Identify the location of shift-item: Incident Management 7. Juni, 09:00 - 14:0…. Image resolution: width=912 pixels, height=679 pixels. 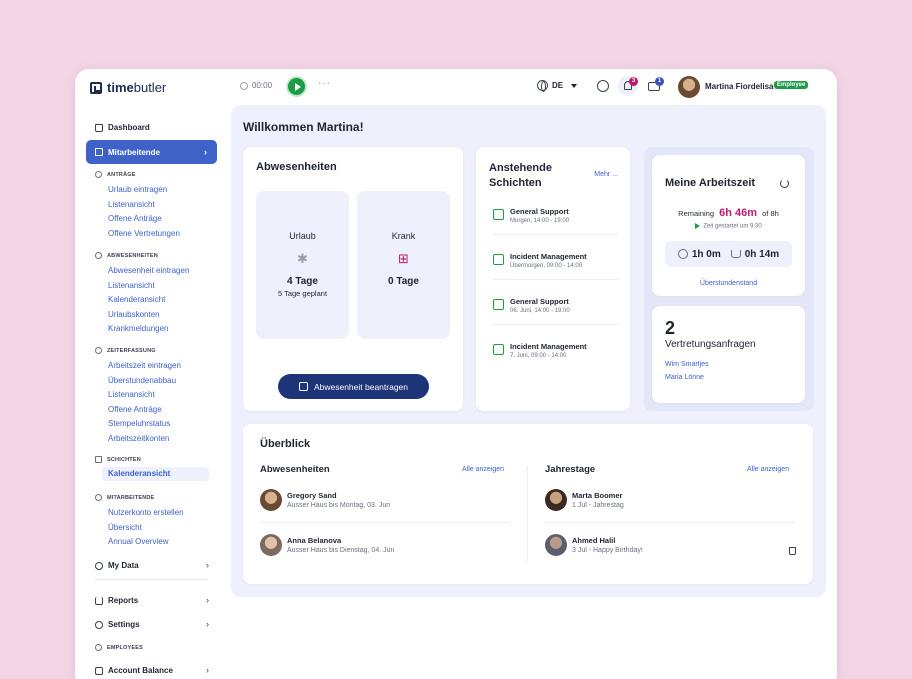
(540, 350).